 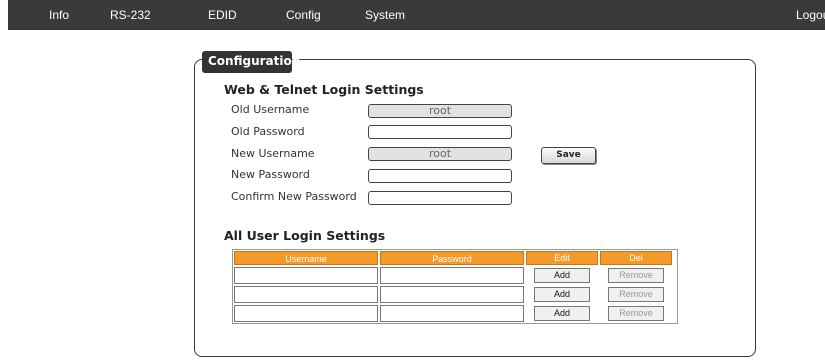 What do you see at coordinates (251, 62) in the screenshot?
I see `panel-title: Configuration` at bounding box center [251, 62].